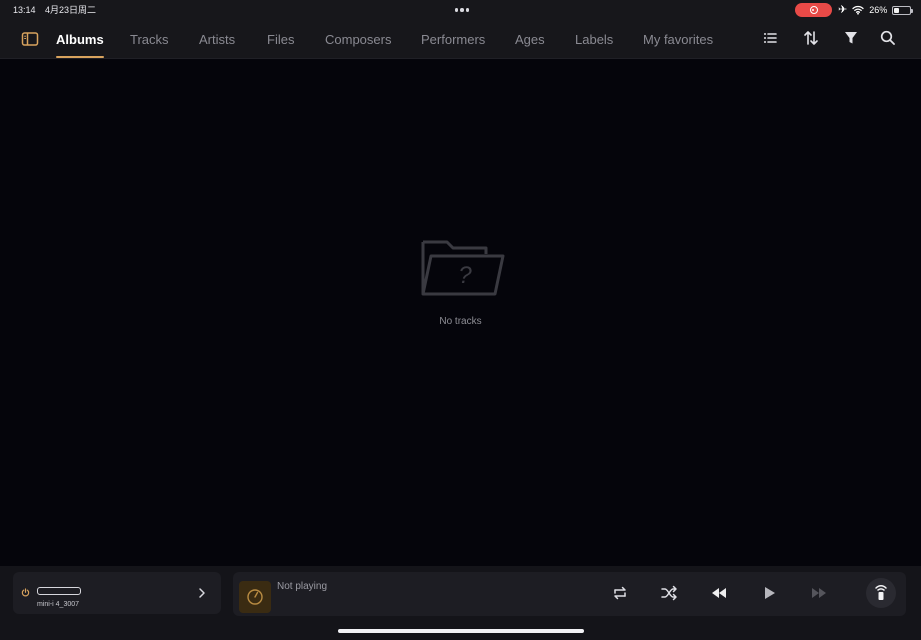 The image size is (921, 640). Describe the element at coordinates (358, 40) in the screenshot. I see `tab-composers: Composers` at that location.